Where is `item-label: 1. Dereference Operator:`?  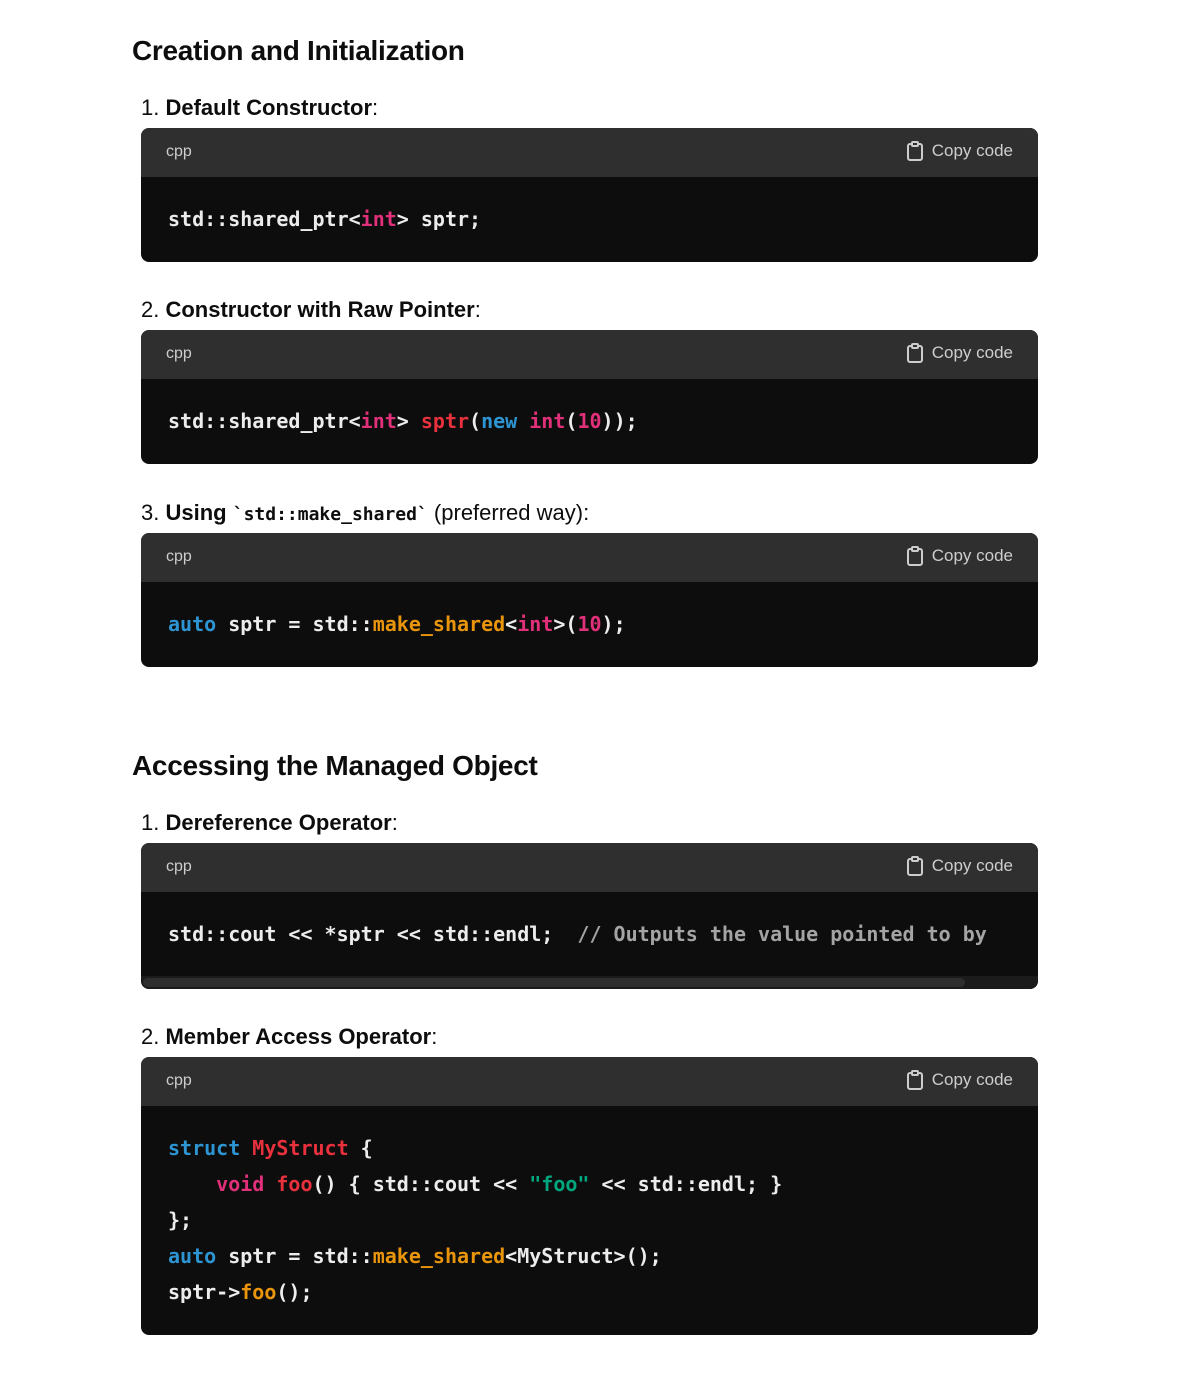 item-label: 1. Dereference Operator: is located at coordinates (269, 823).